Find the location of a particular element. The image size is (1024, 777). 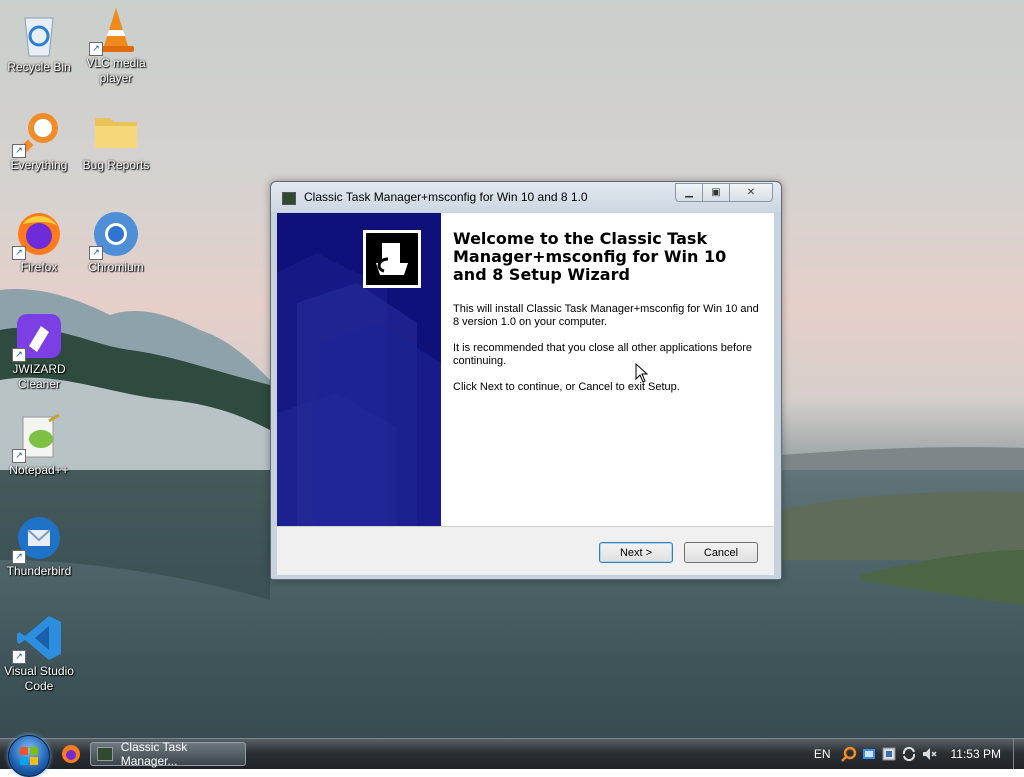

next-button: Next > is located at coordinates (636, 552).